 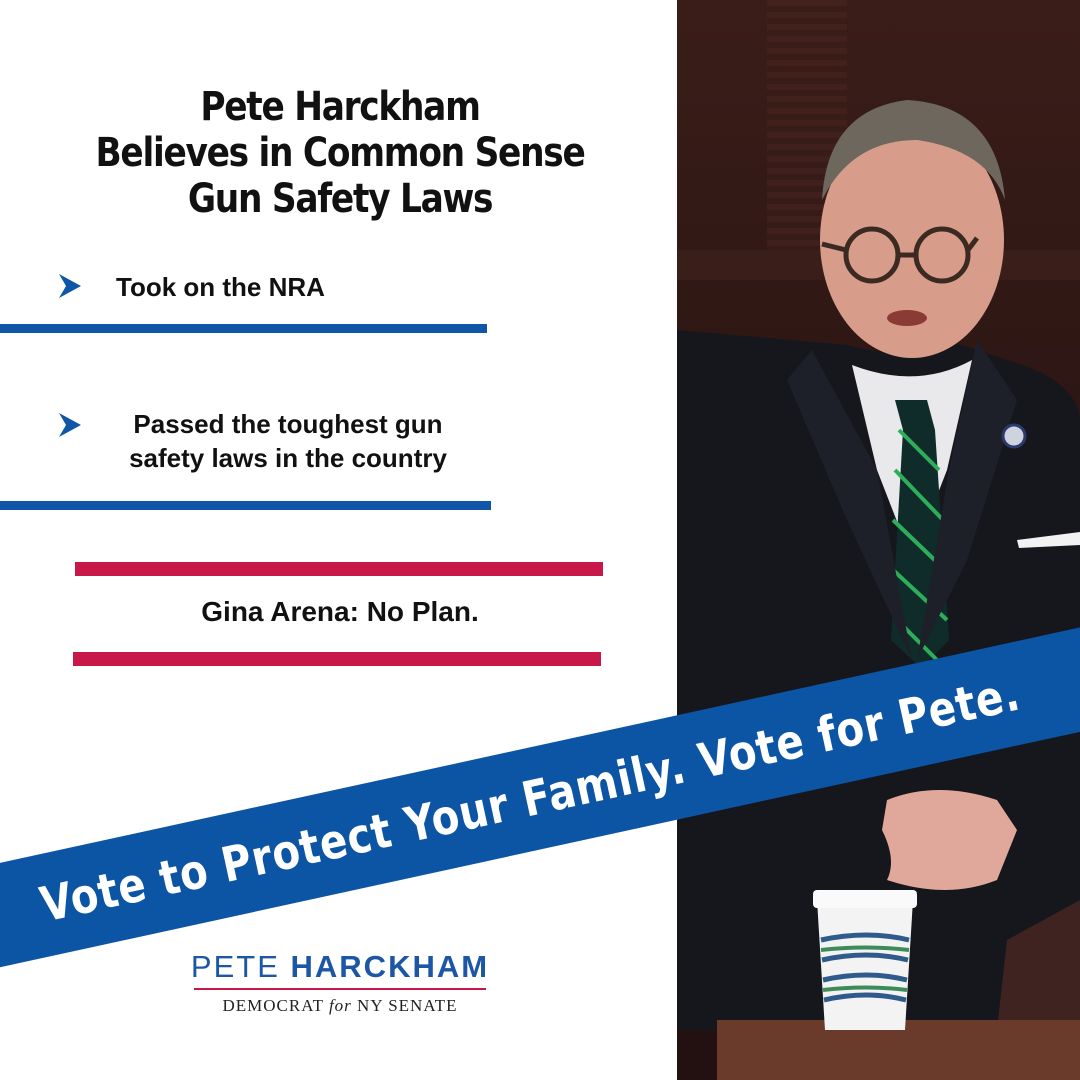 I want to click on logo-first-name: PETE, so click(x=235, y=966).